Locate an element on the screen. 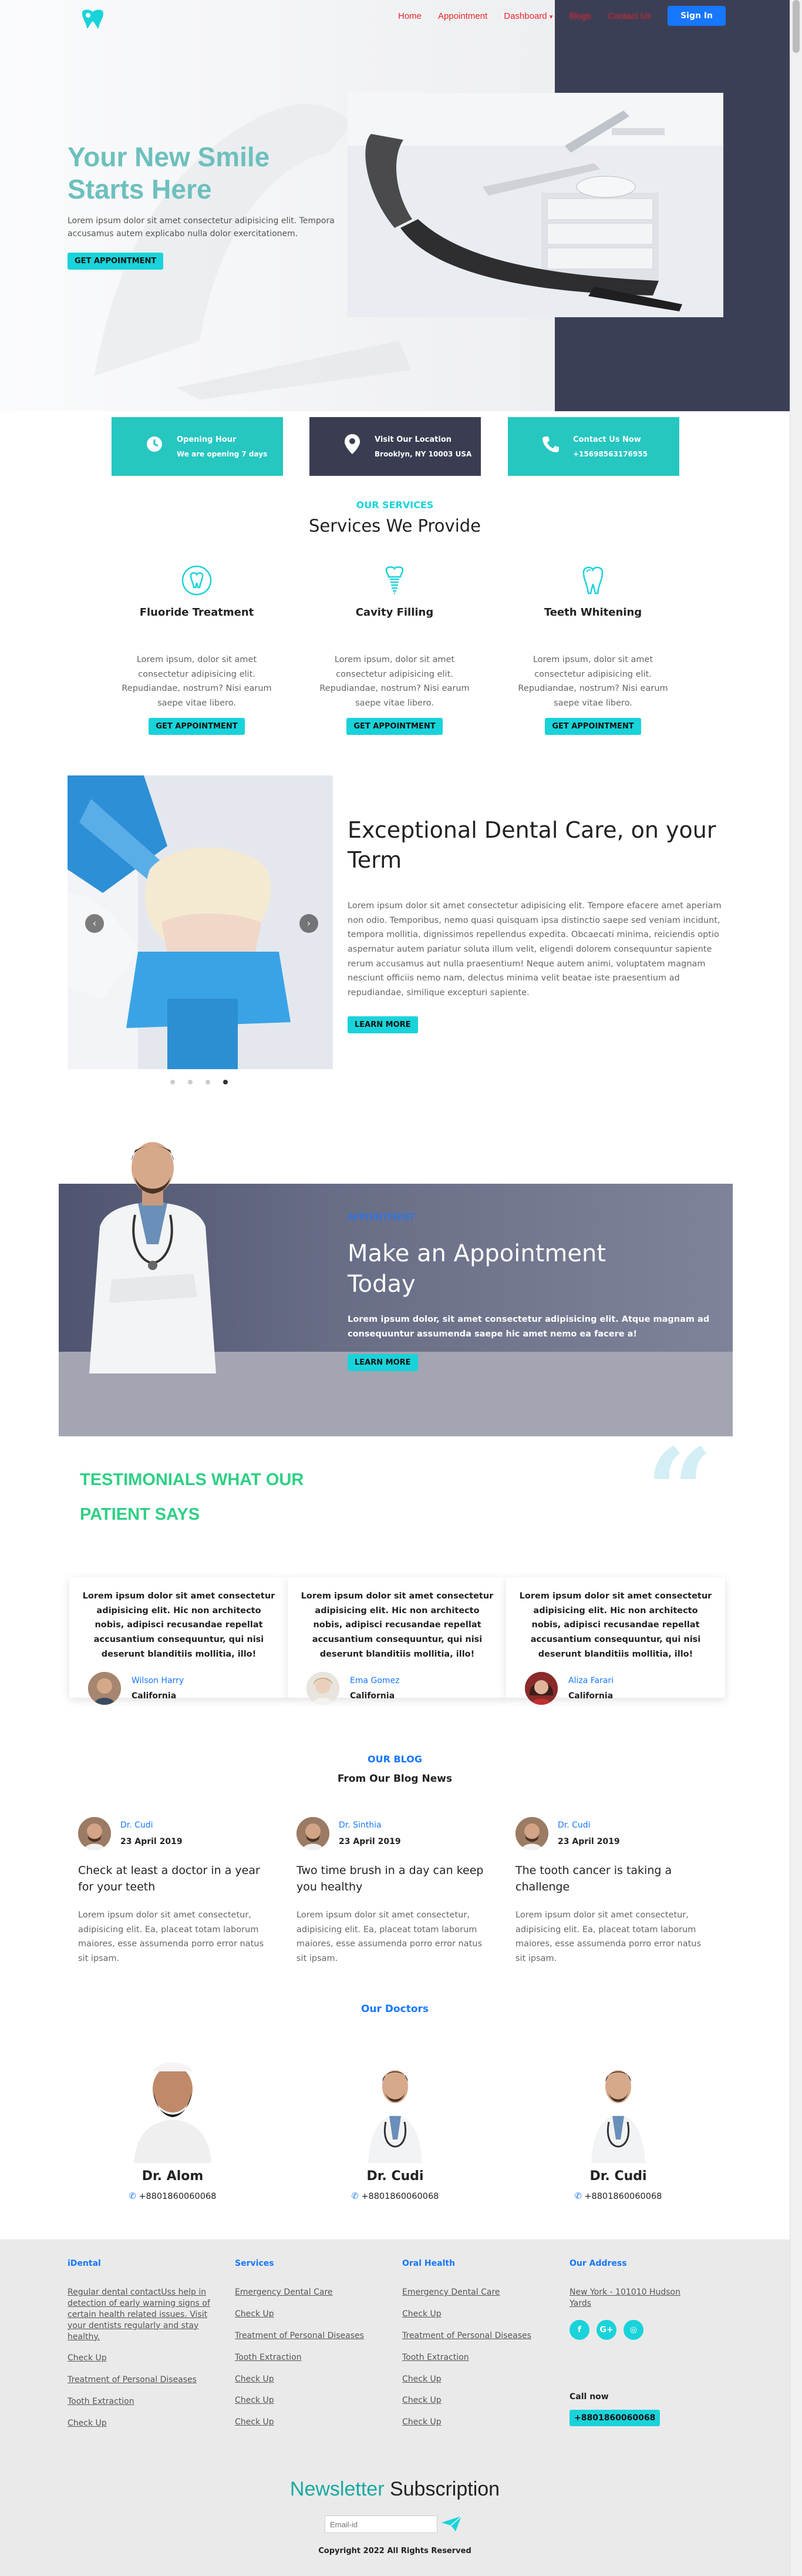 This screenshot has height=2576, width=802. doctor-image is located at coordinates (152, 1253).